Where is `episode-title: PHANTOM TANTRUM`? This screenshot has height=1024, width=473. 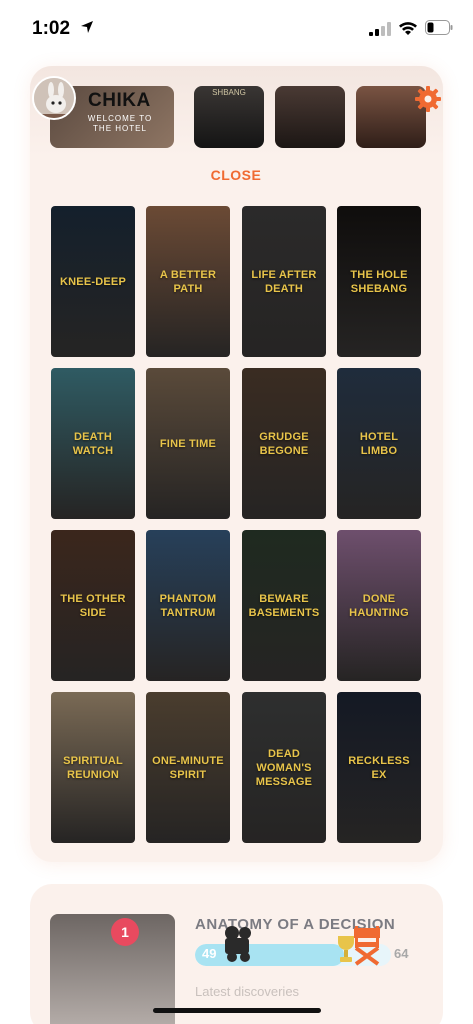 episode-title: PHANTOM TANTRUM is located at coordinates (188, 605).